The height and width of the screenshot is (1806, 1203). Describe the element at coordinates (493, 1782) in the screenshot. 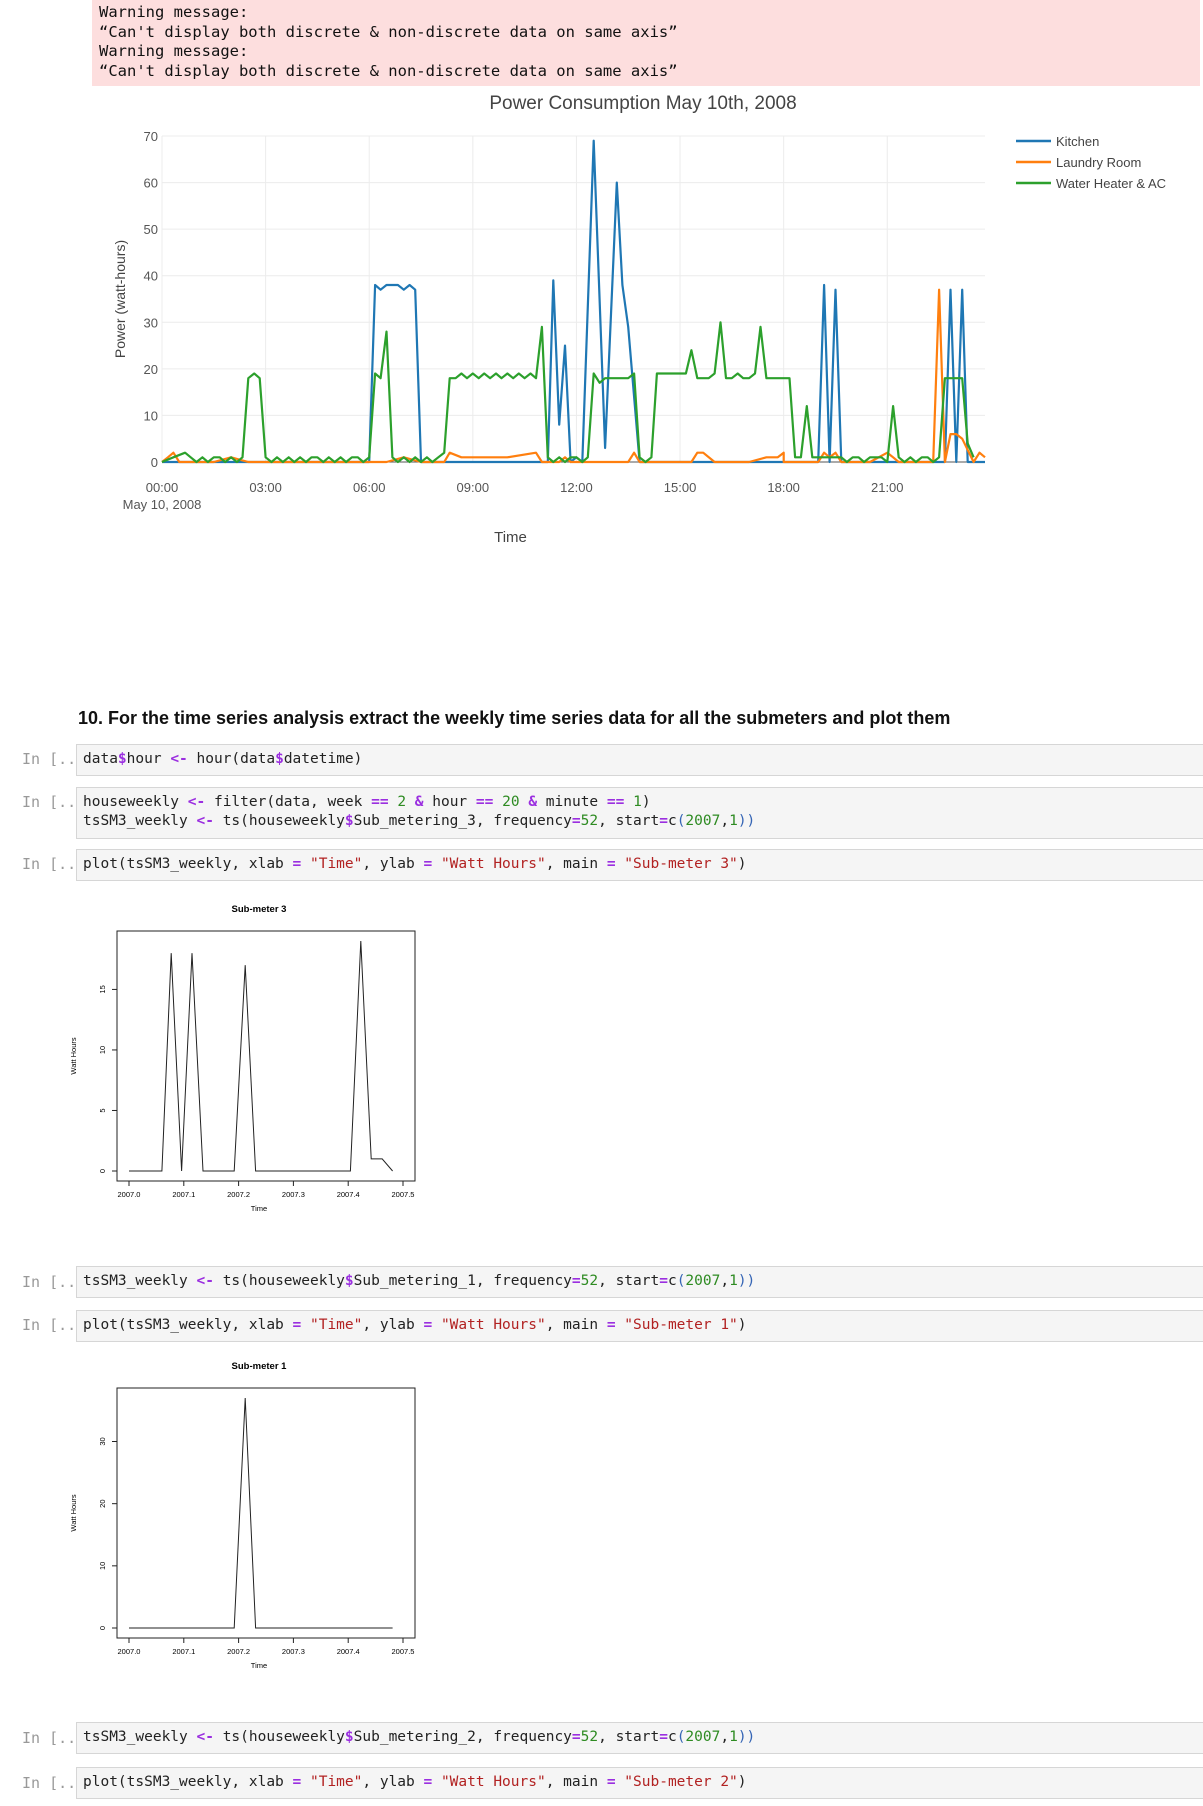

I see `code-token: "Watt Hours"` at that location.